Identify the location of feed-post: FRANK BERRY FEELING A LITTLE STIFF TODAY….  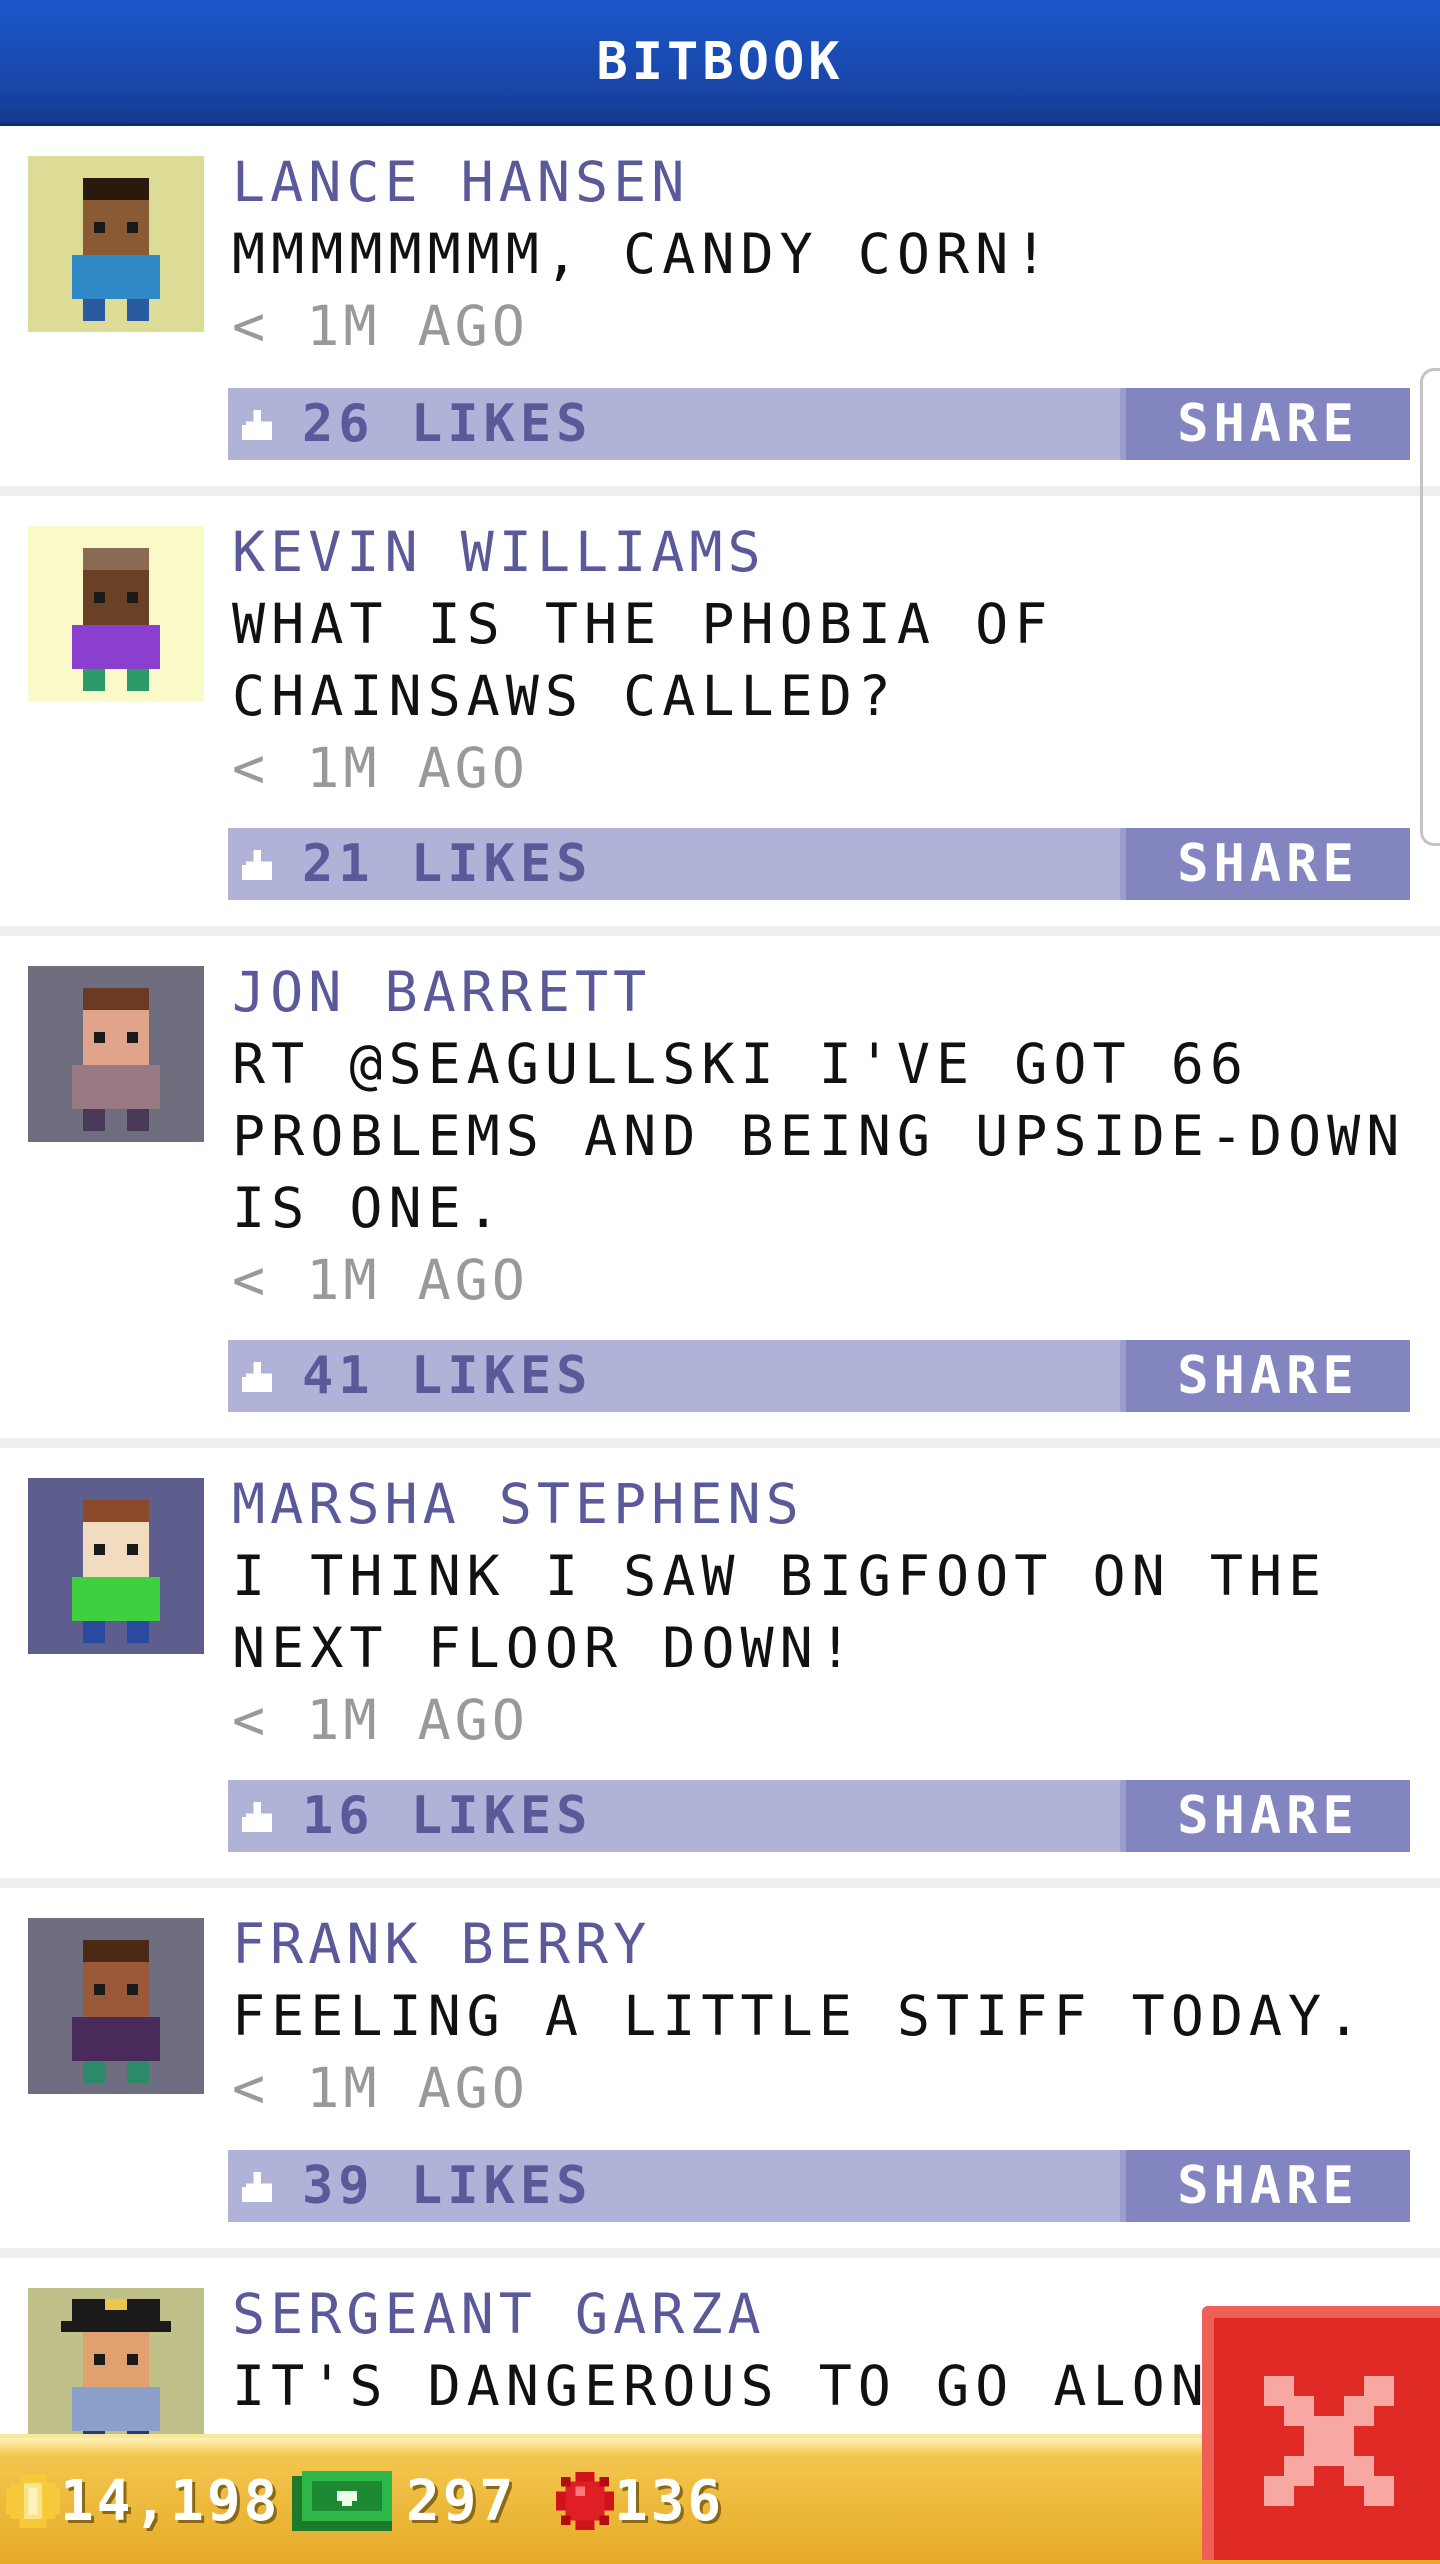
(720, 2073).